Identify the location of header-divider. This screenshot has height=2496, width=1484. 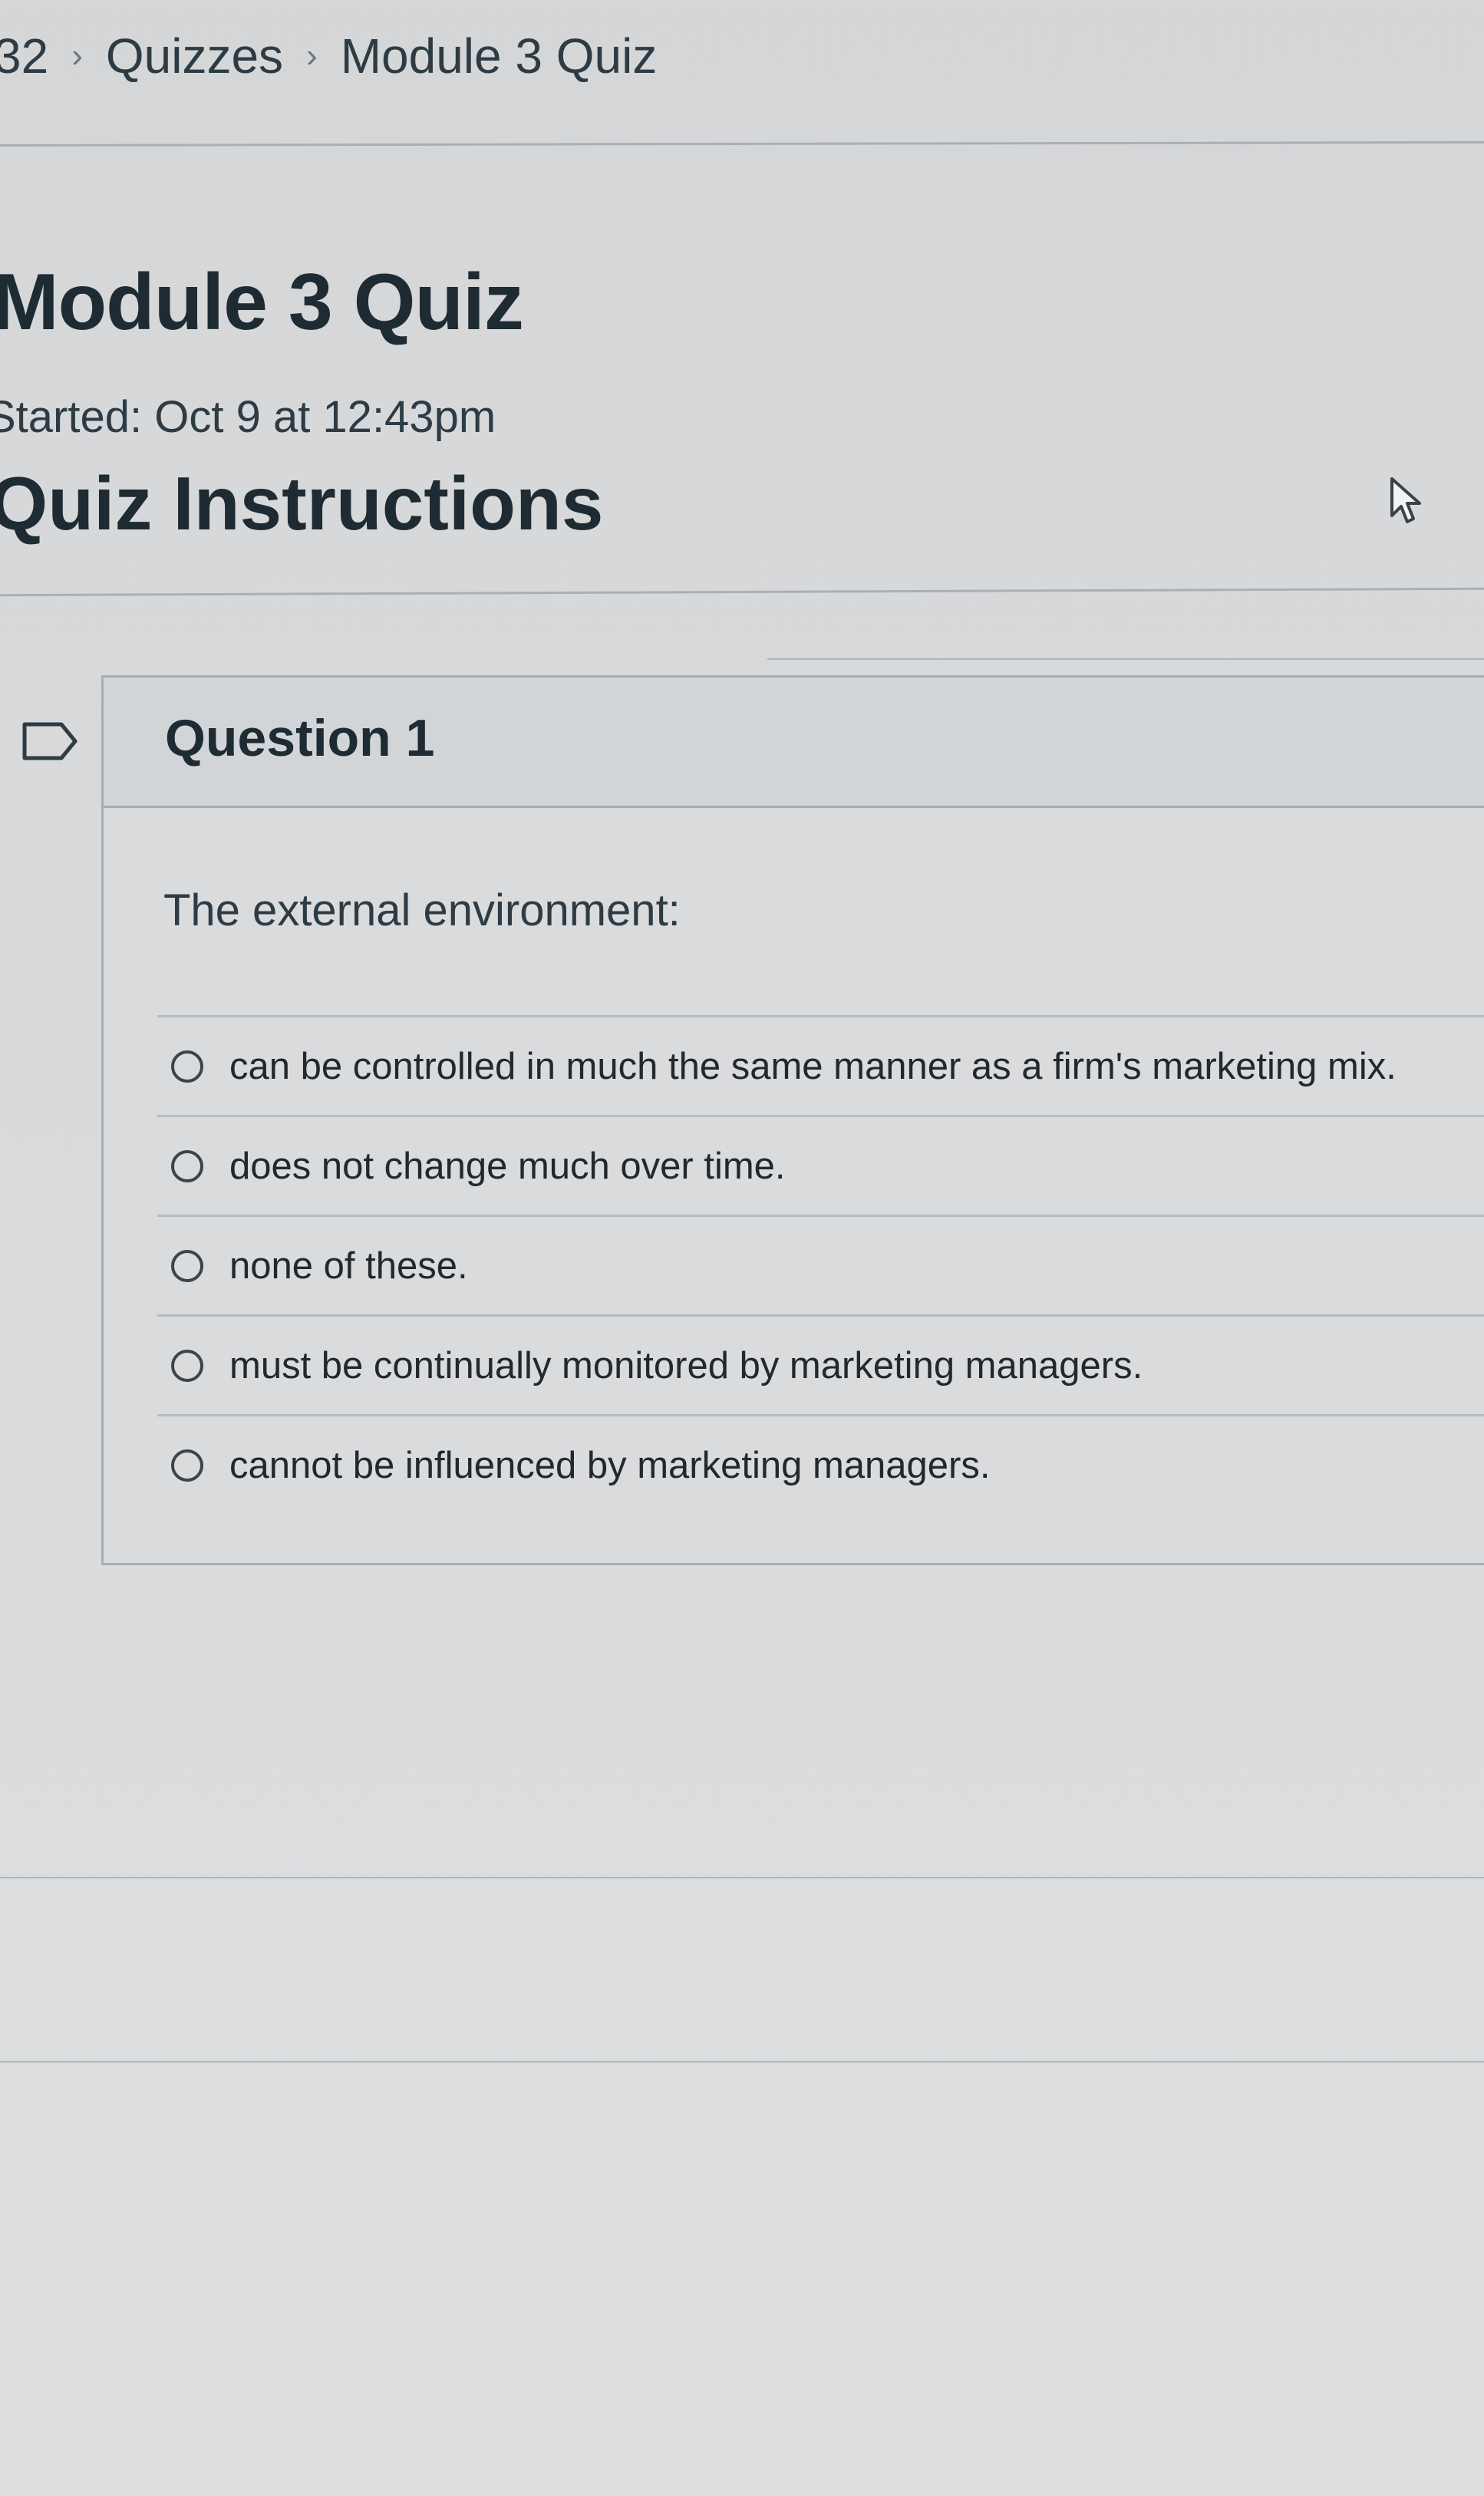
(742, 143).